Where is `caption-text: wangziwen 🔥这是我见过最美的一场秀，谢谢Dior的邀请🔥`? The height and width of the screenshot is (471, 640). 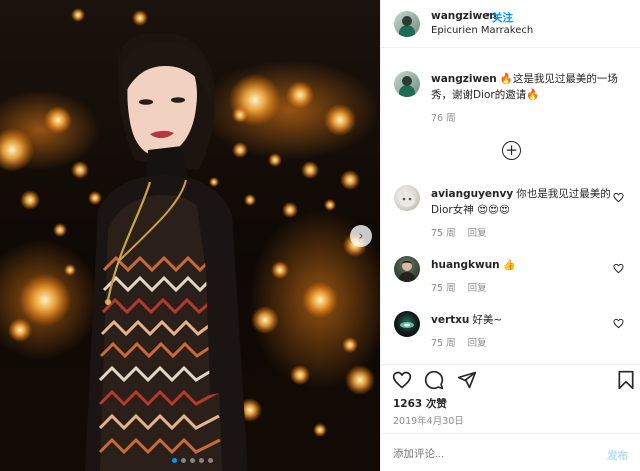
caption-text: wangziwen 🔥这是我见过最美的一场秀，谢谢Dior的邀请🔥 is located at coordinates (532, 87).